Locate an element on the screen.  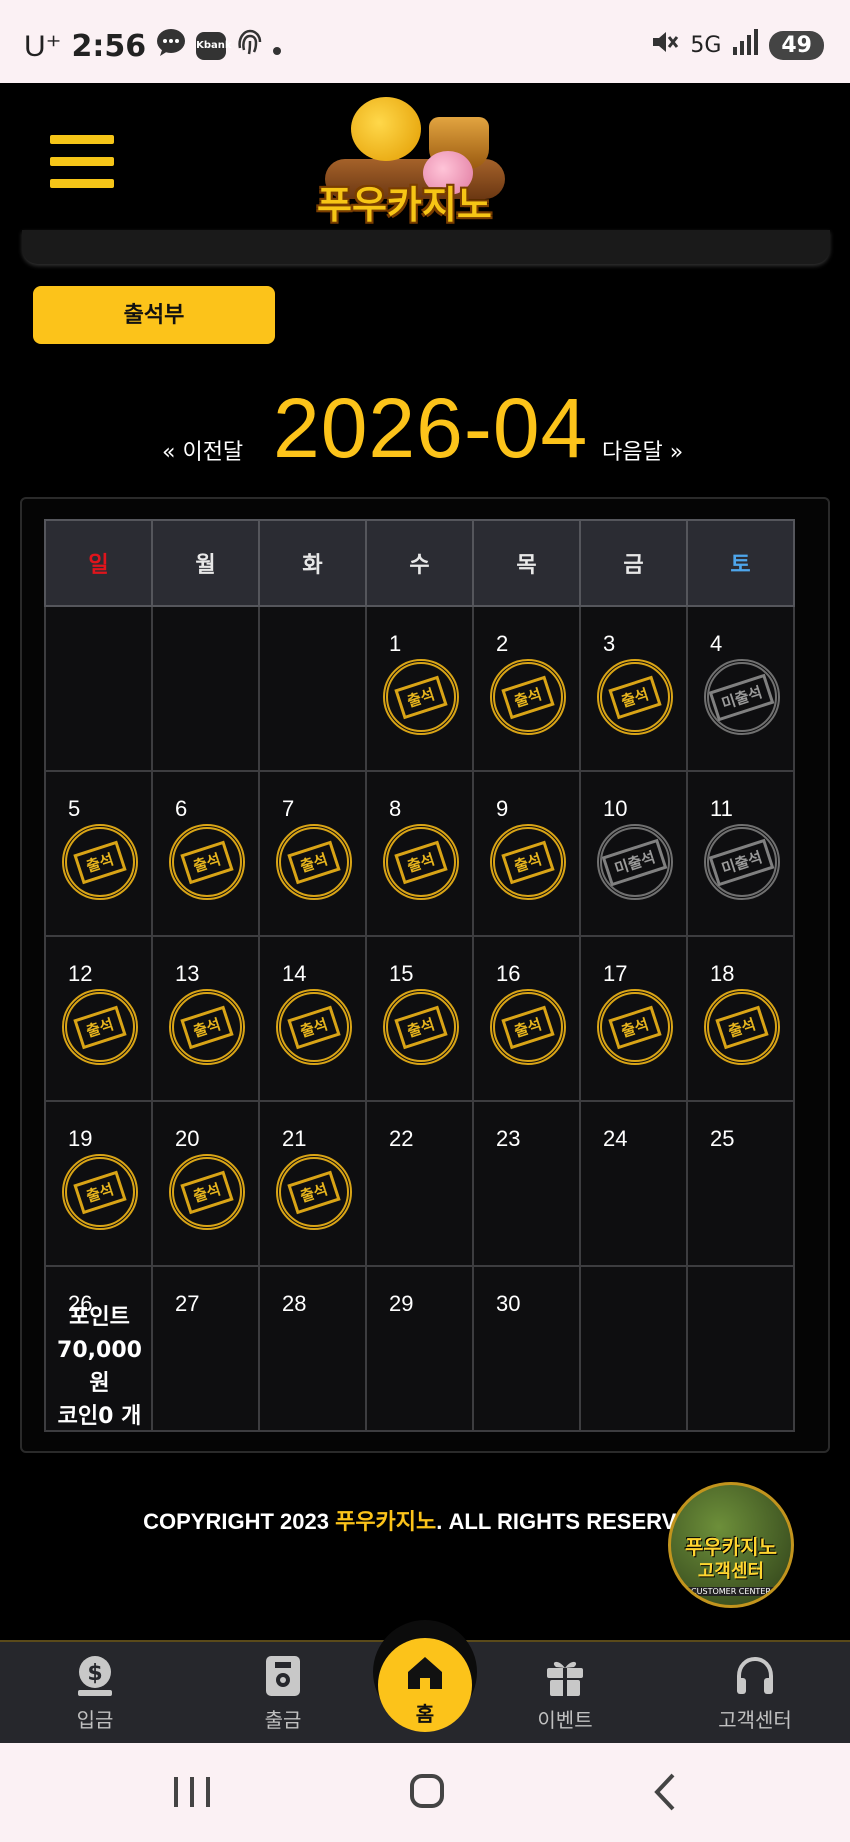
calendar-day-cell: 8 출석 is located at coordinates (419, 853).